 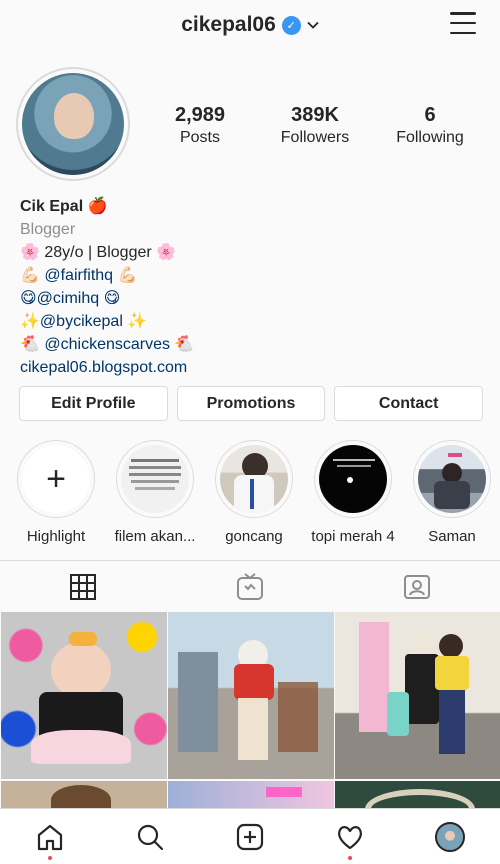 I want to click on stat-following: 6 Following, so click(x=430, y=125).